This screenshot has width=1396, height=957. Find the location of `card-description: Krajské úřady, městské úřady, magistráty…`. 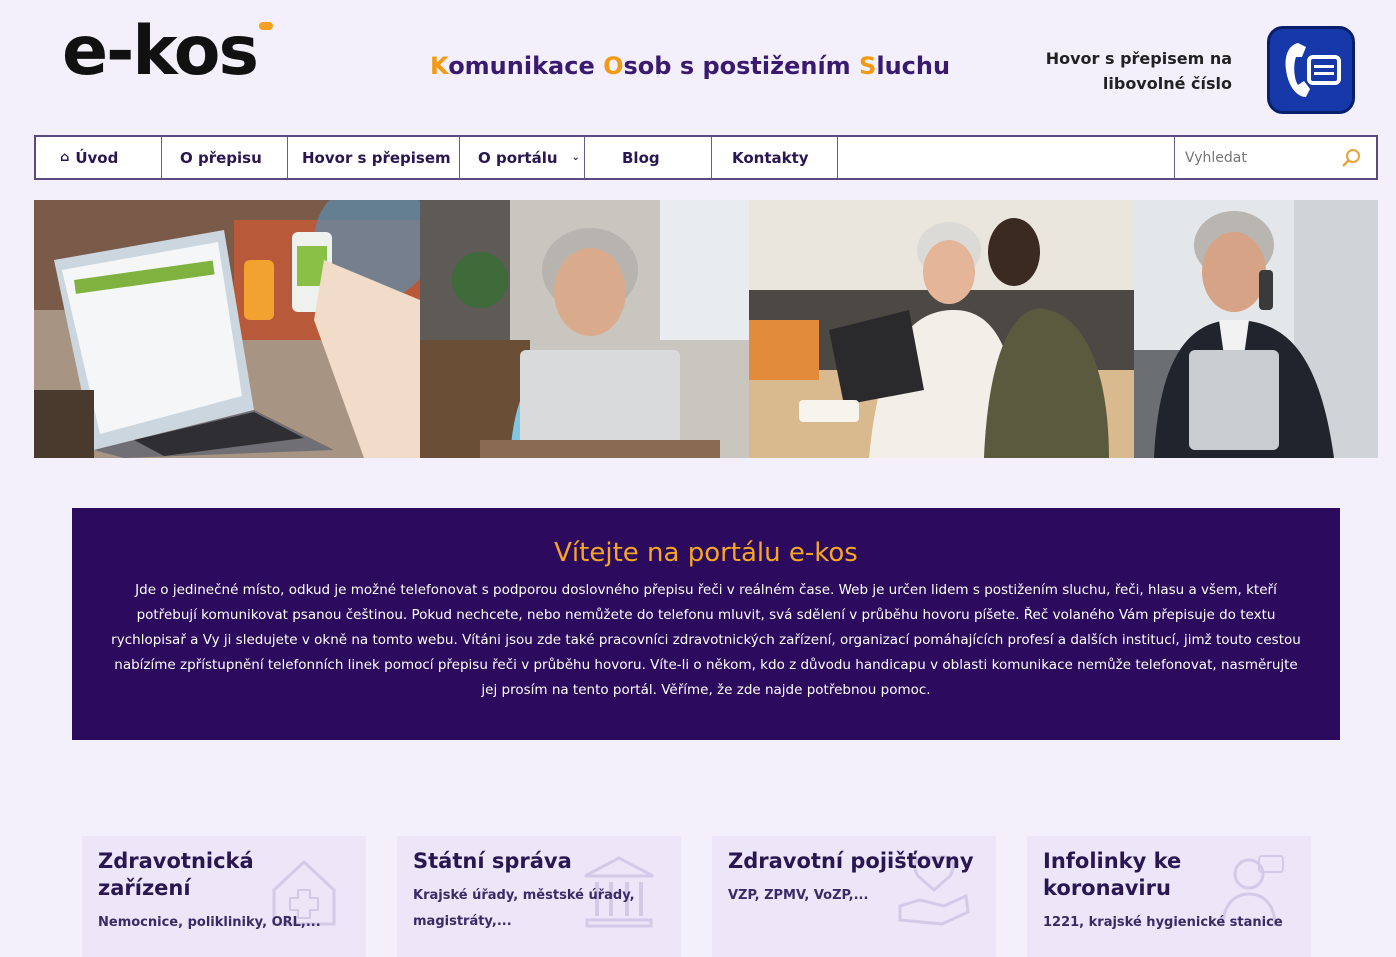

card-description: Krajské úřady, městské úřady, magistráty… is located at coordinates (524, 908).